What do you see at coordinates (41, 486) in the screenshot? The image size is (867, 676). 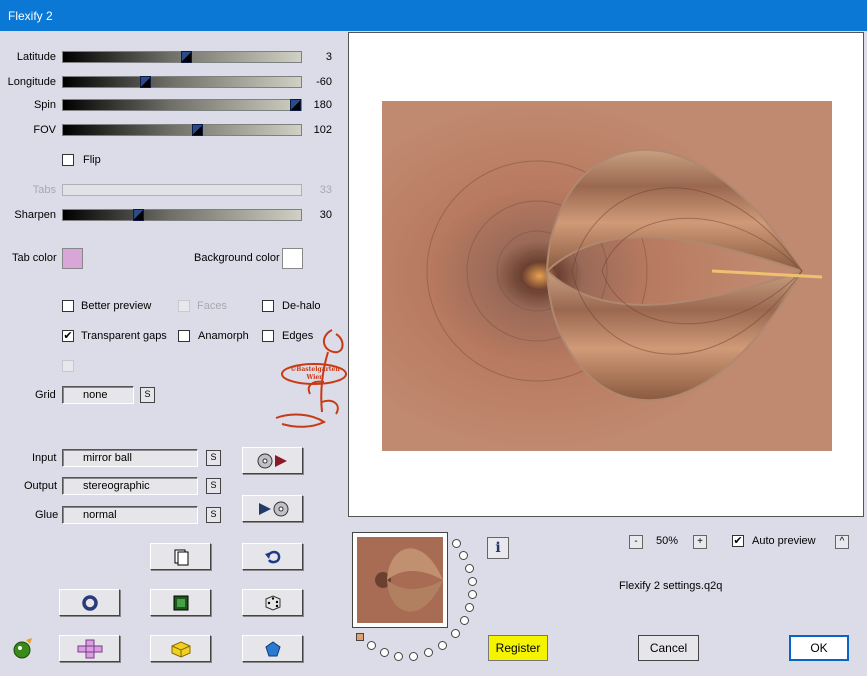 I see `output-label: Output` at bounding box center [41, 486].